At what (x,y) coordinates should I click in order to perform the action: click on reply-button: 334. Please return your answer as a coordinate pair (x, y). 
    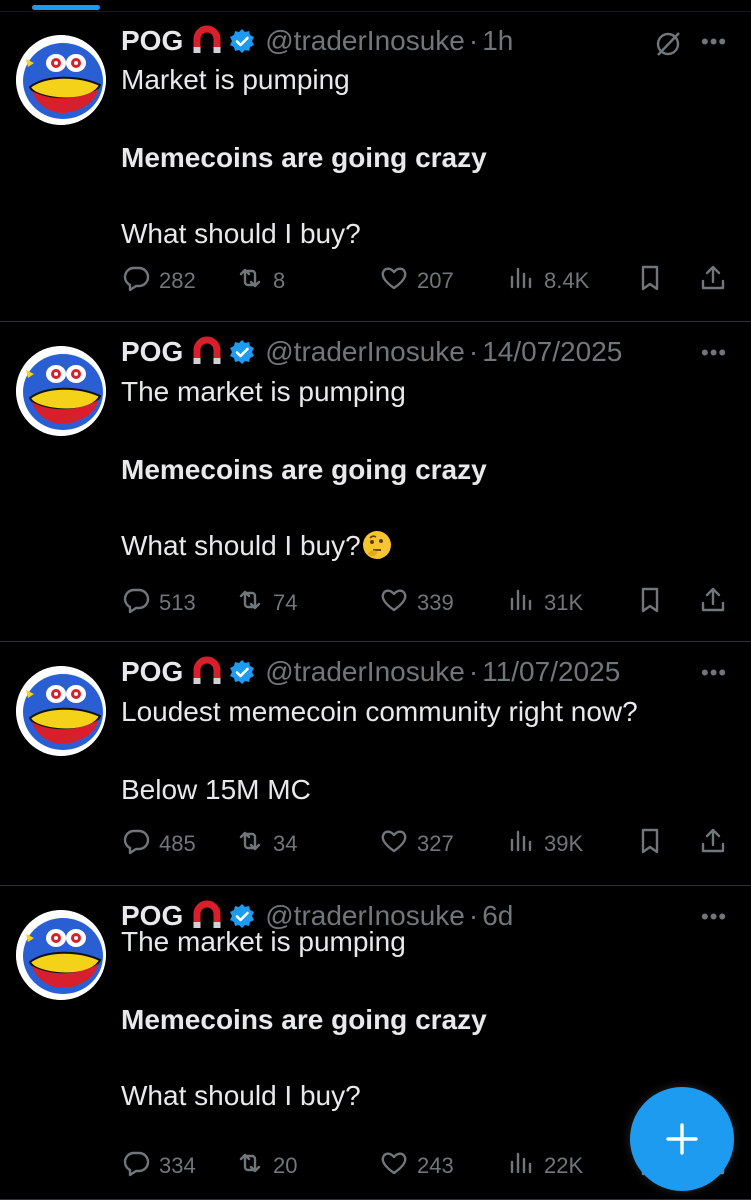
    Looking at the image, I should click on (158, 1166).